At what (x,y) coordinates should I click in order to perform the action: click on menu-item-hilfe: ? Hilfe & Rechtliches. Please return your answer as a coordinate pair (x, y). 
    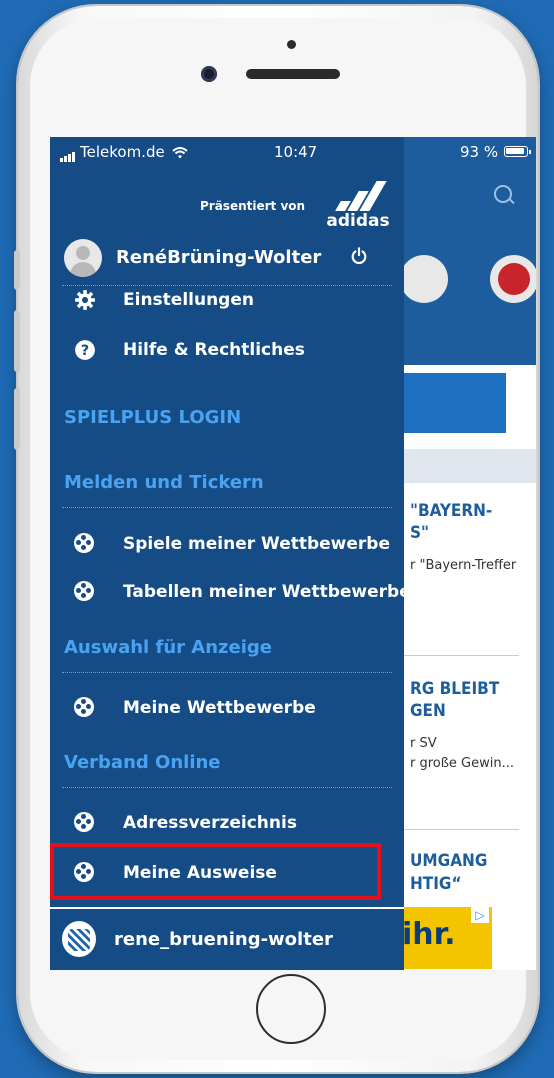
    Looking at the image, I should click on (227, 351).